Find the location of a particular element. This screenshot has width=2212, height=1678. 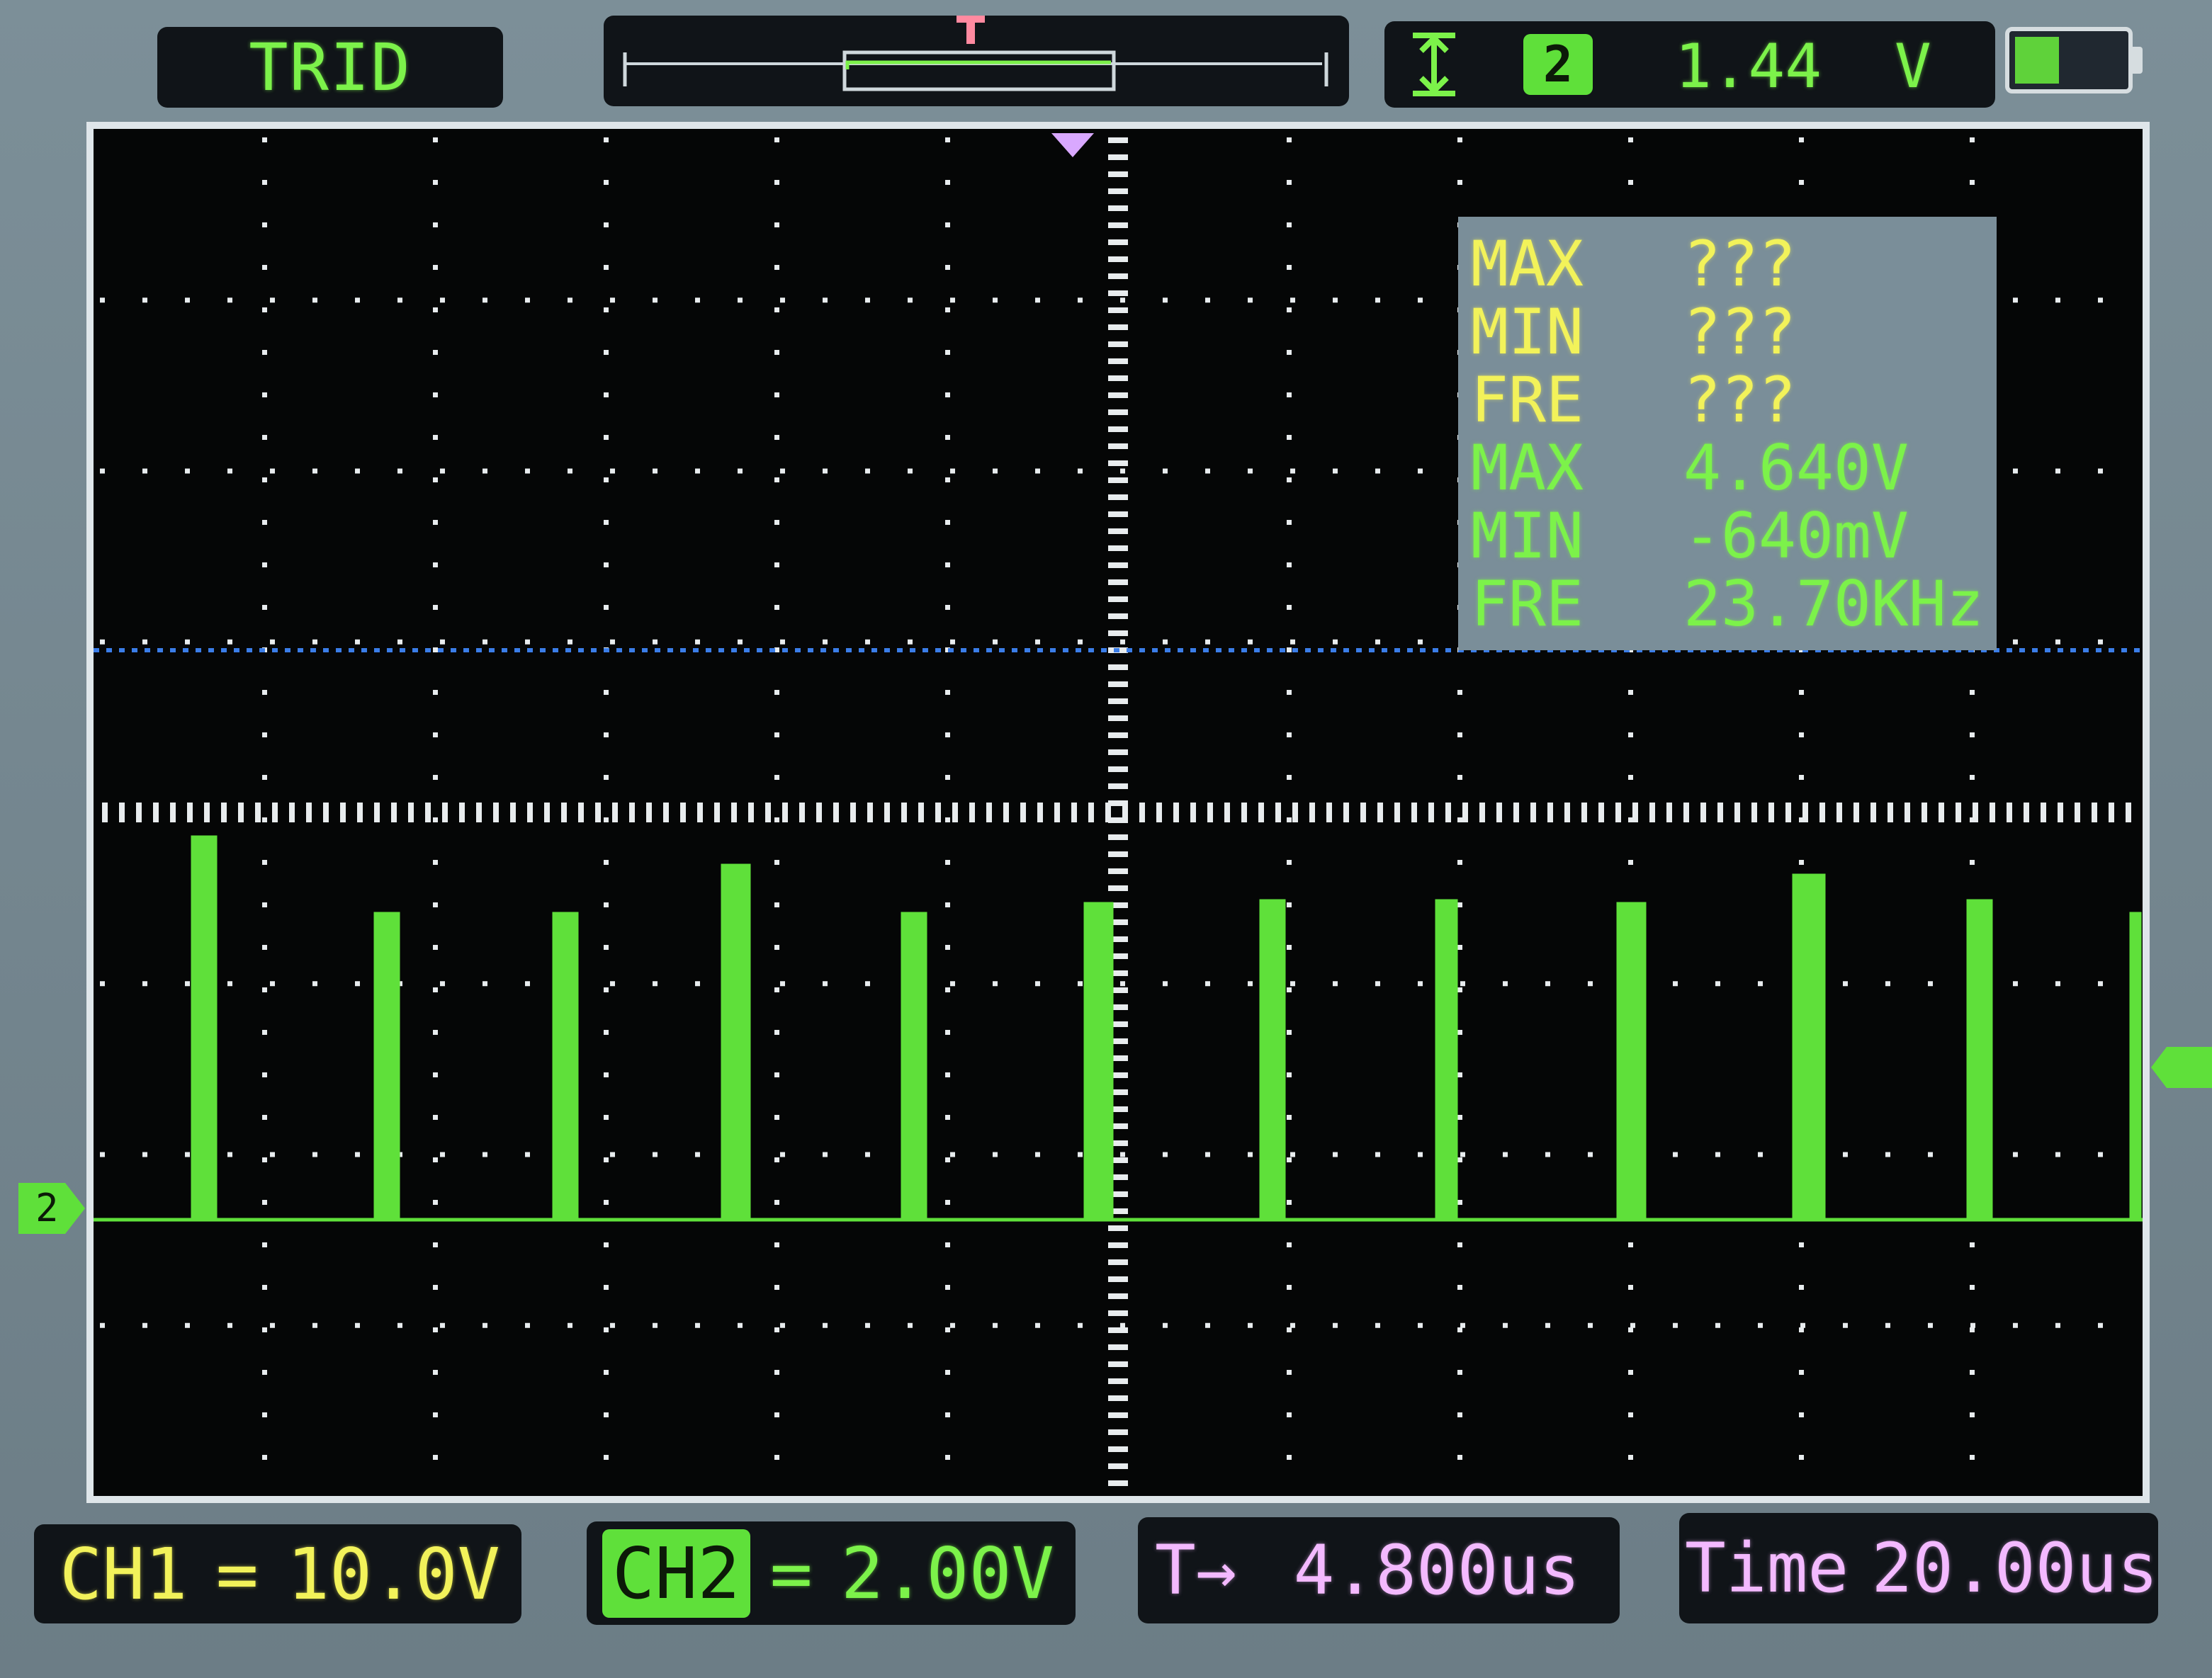

trigger-position-indicator: T→ 4.800us is located at coordinates (1379, 1570).